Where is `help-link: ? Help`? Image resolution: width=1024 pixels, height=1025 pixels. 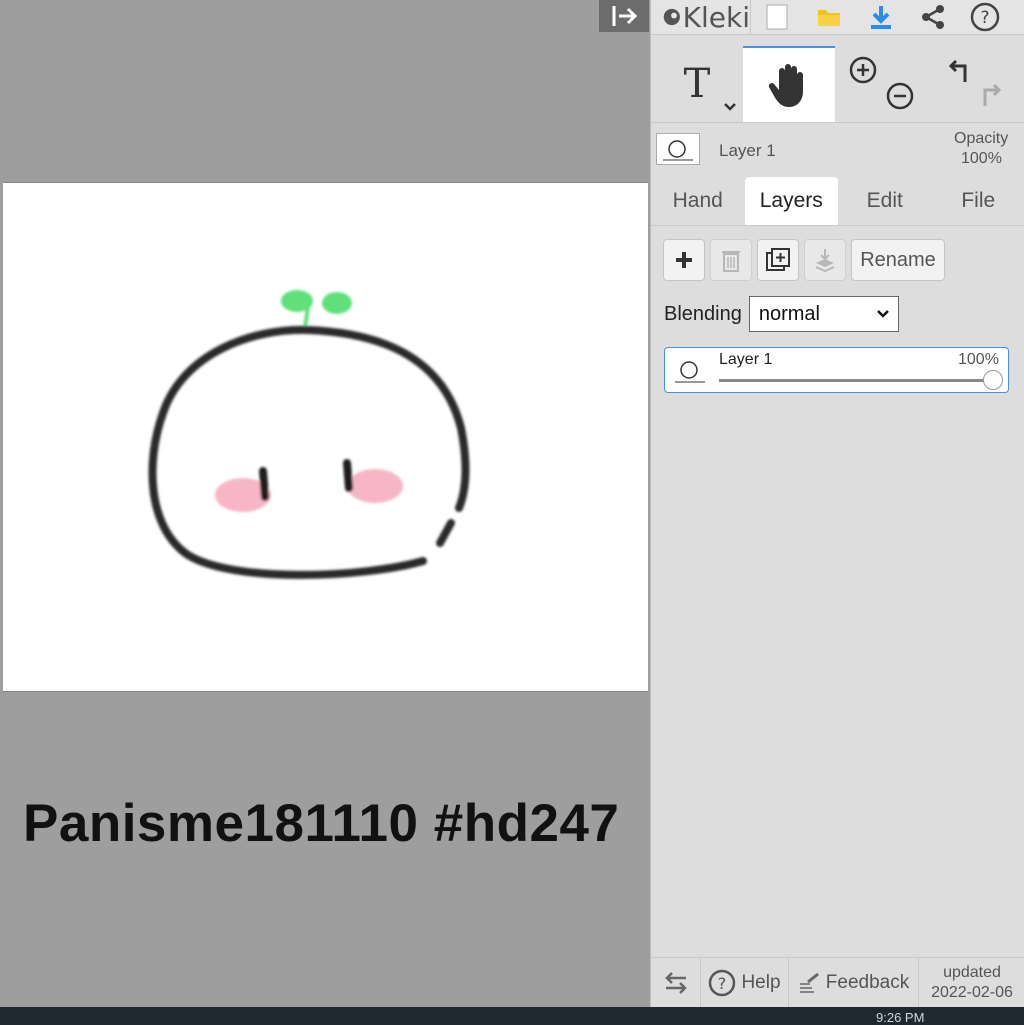
help-link: ? Help is located at coordinates (745, 983).